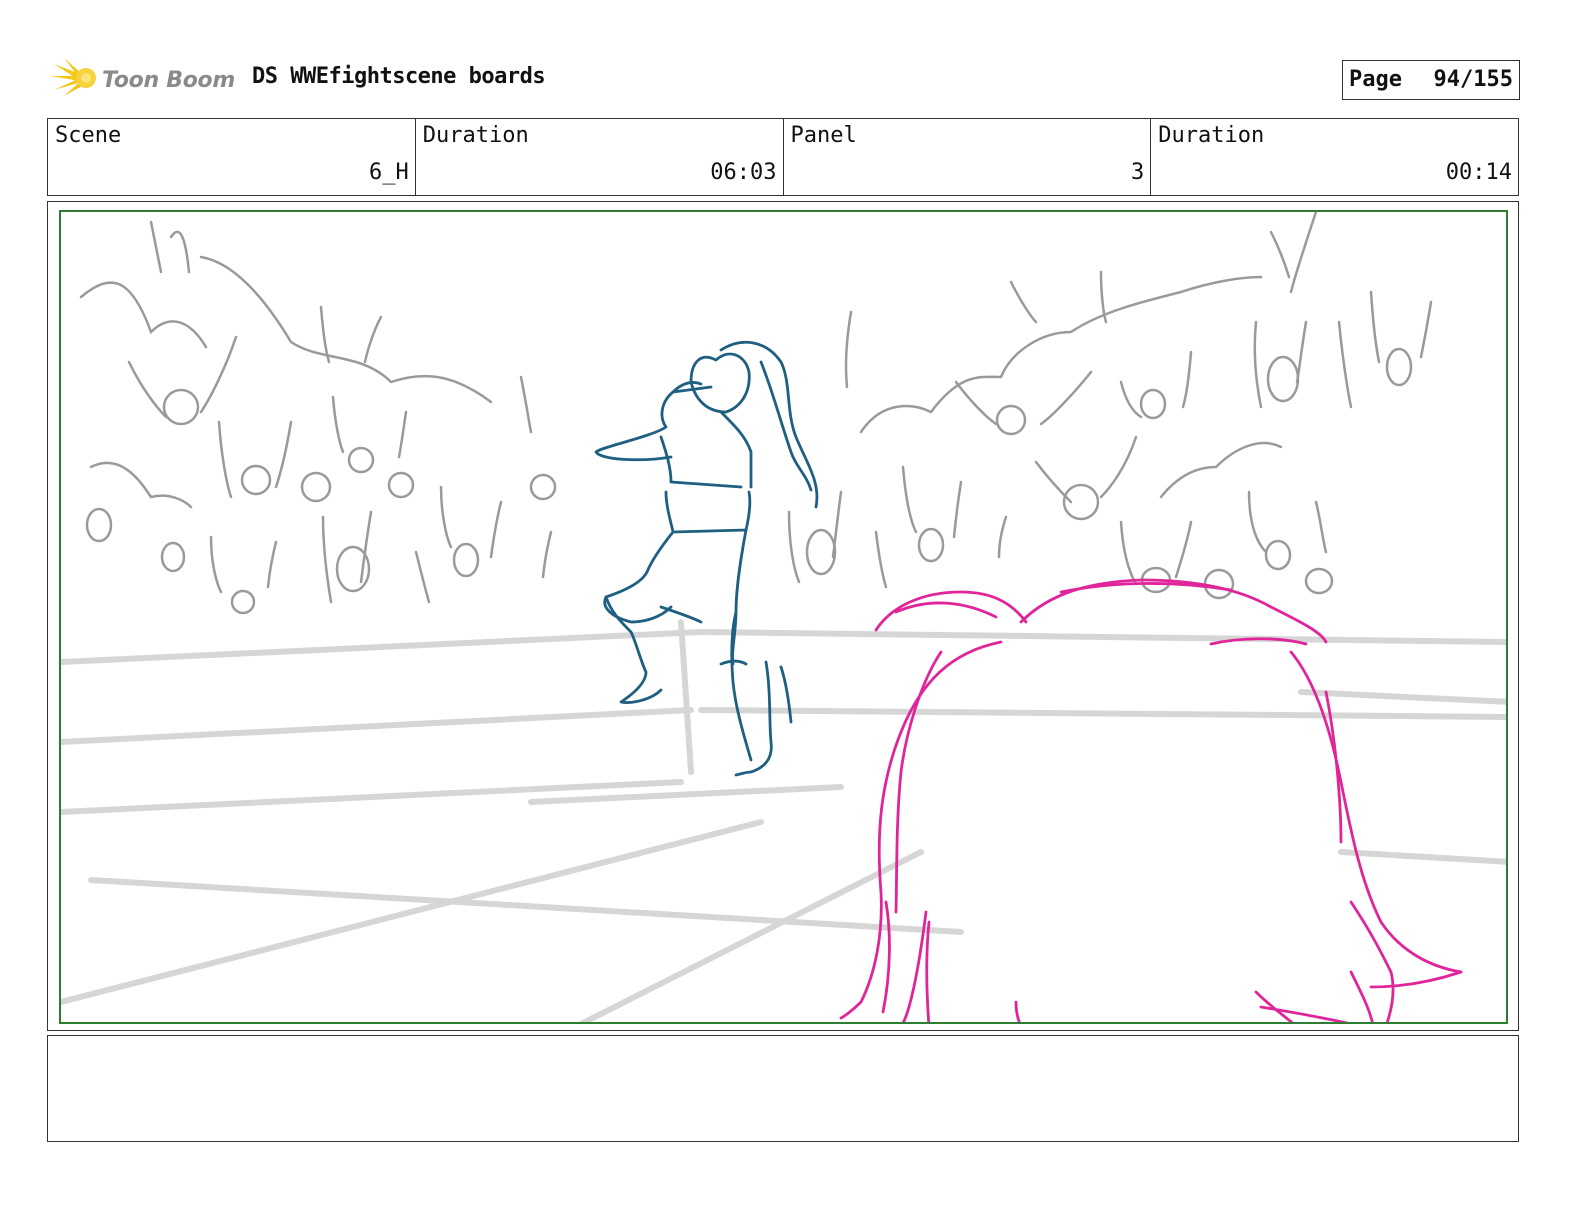  What do you see at coordinates (1375, 79) in the screenshot?
I see `page-label: Page` at bounding box center [1375, 79].